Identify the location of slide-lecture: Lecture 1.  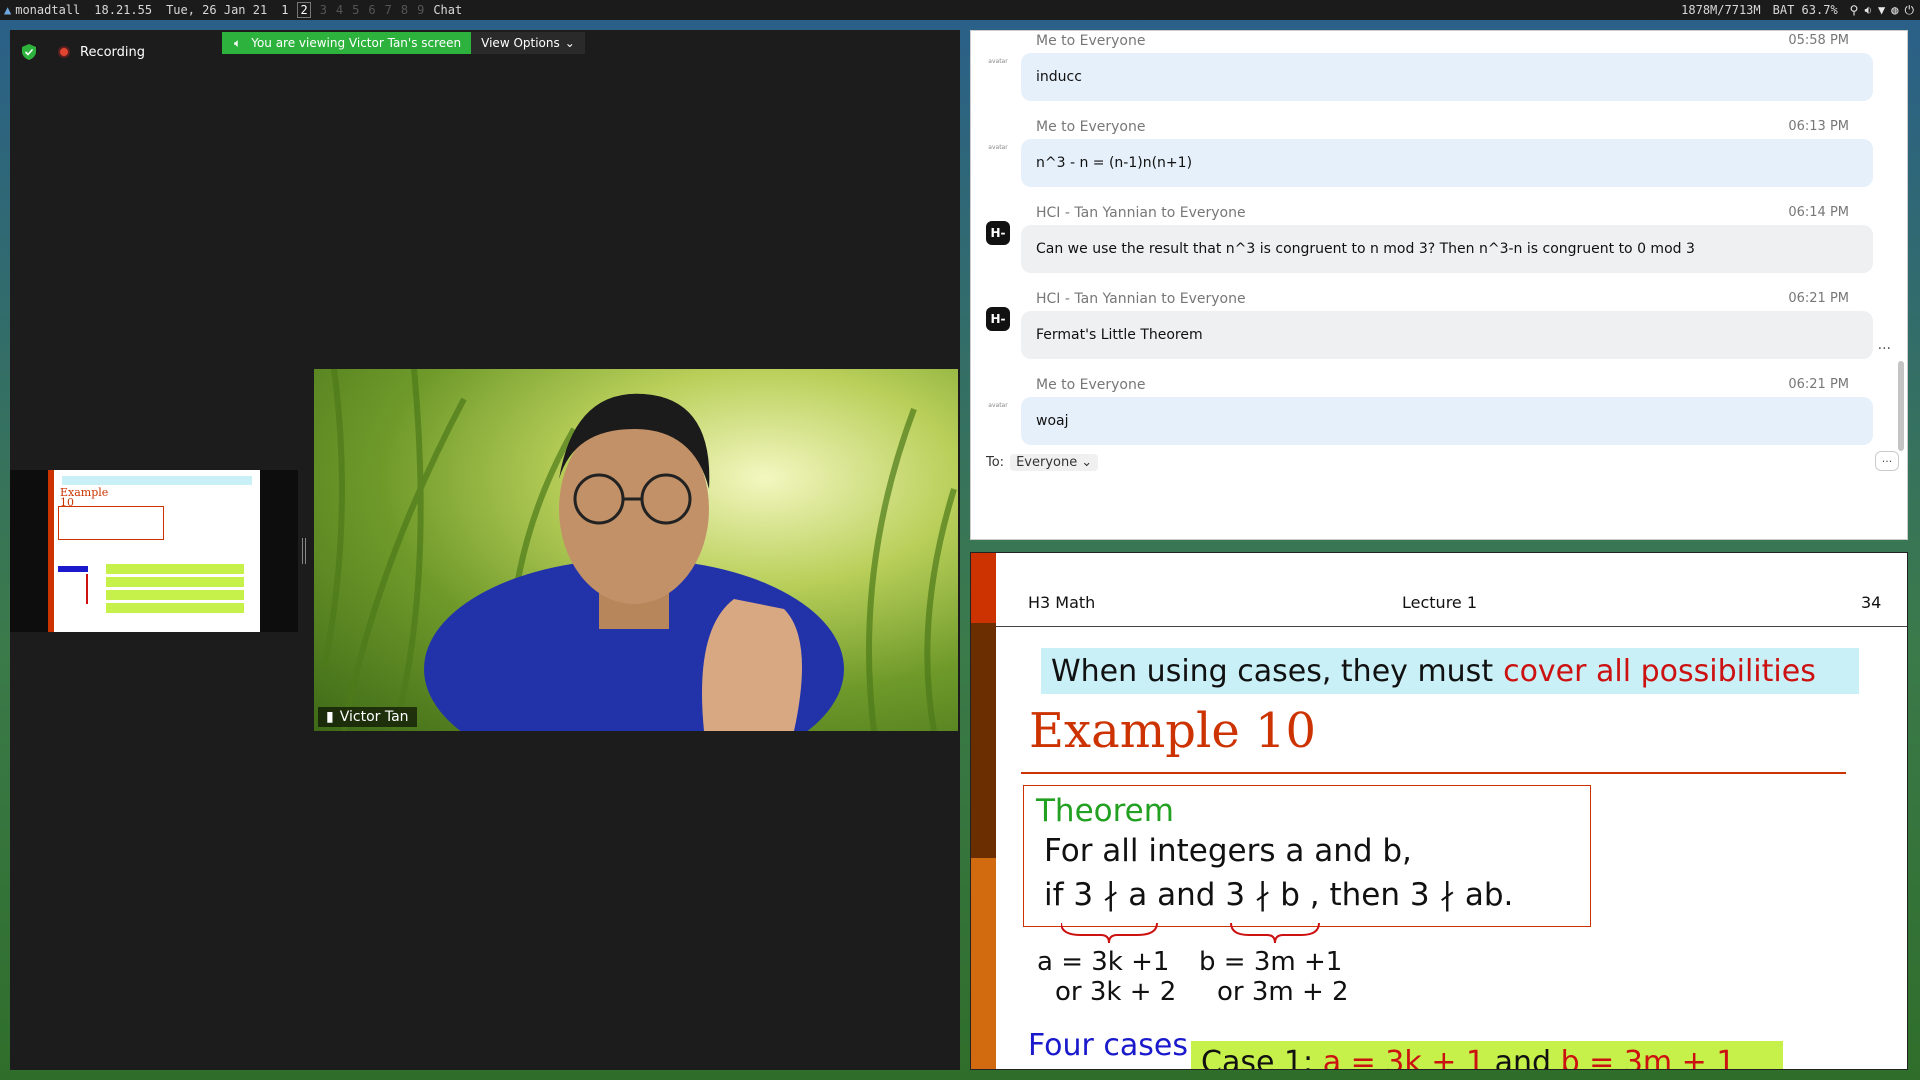
(1440, 602).